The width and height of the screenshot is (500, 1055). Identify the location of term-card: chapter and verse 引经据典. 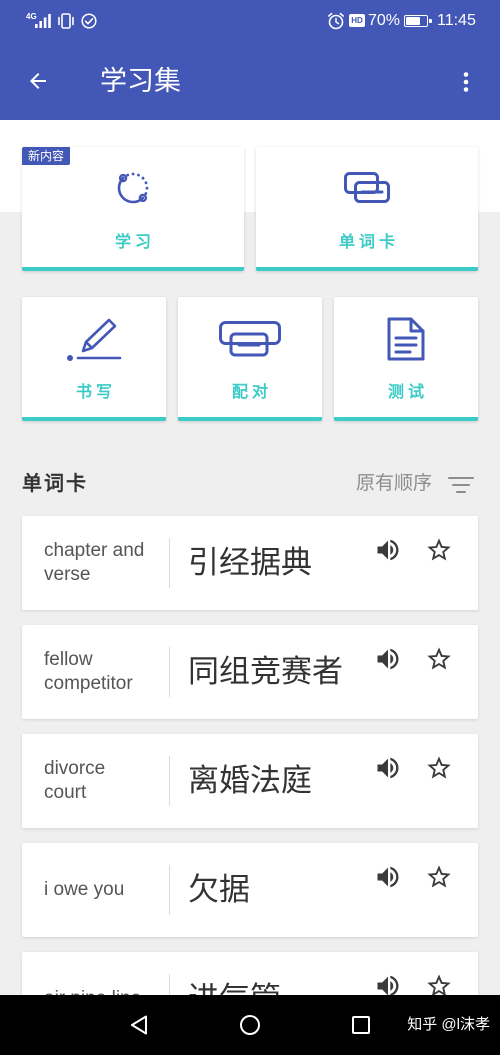
(250, 563).